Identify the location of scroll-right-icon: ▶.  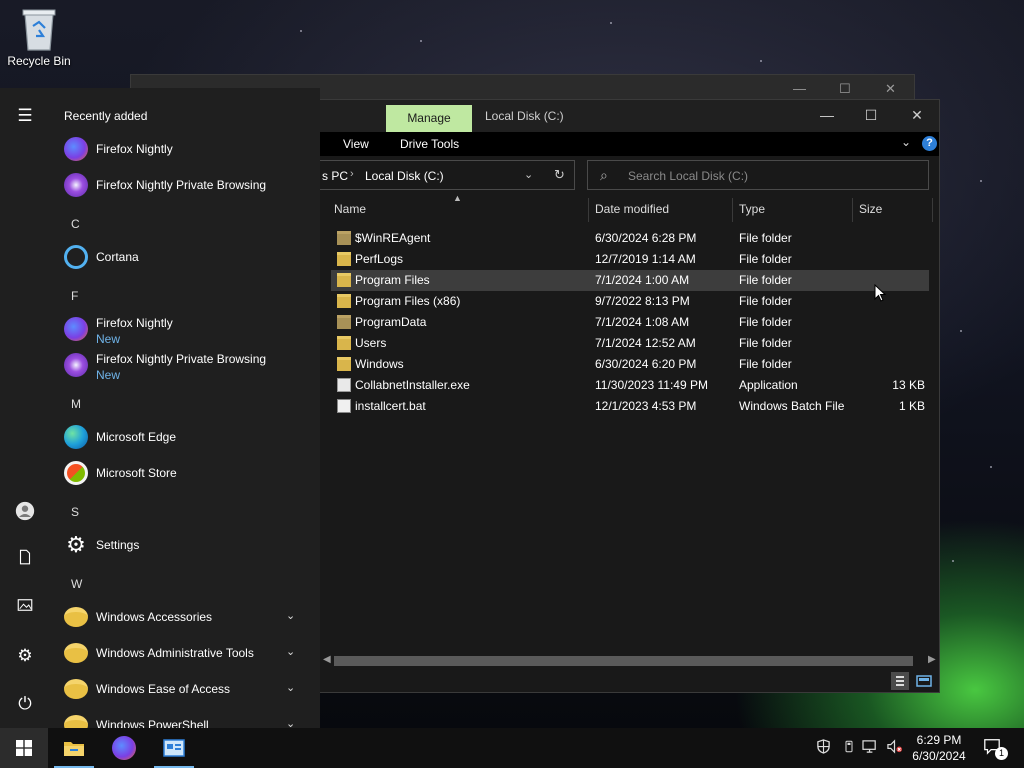
(932, 659).